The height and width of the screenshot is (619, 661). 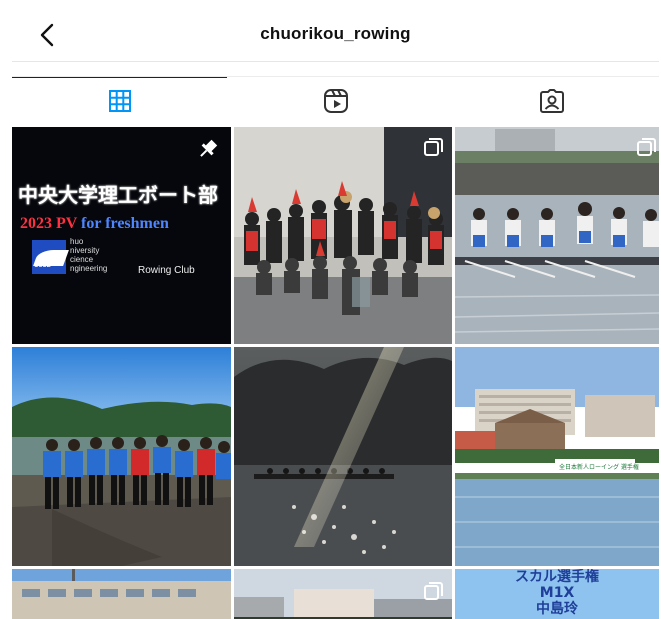 I want to click on banner-text: 全日本新人ローイング 選手権, so click(x=599, y=467).